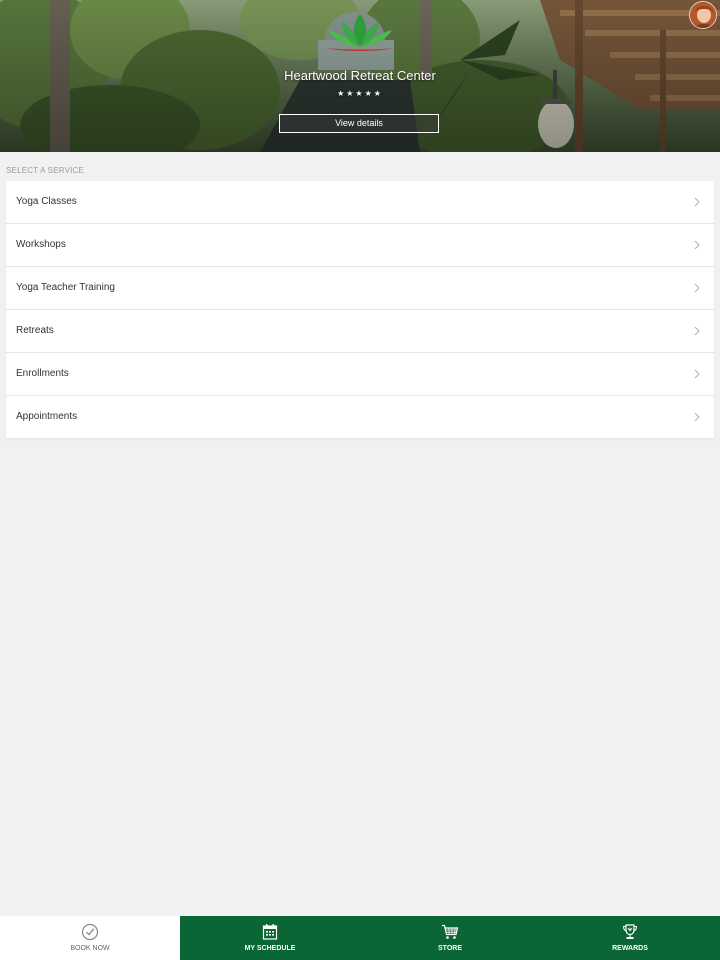 This screenshot has width=720, height=960. Describe the element at coordinates (42, 373) in the screenshot. I see `service-item-label: Enrollments` at that location.